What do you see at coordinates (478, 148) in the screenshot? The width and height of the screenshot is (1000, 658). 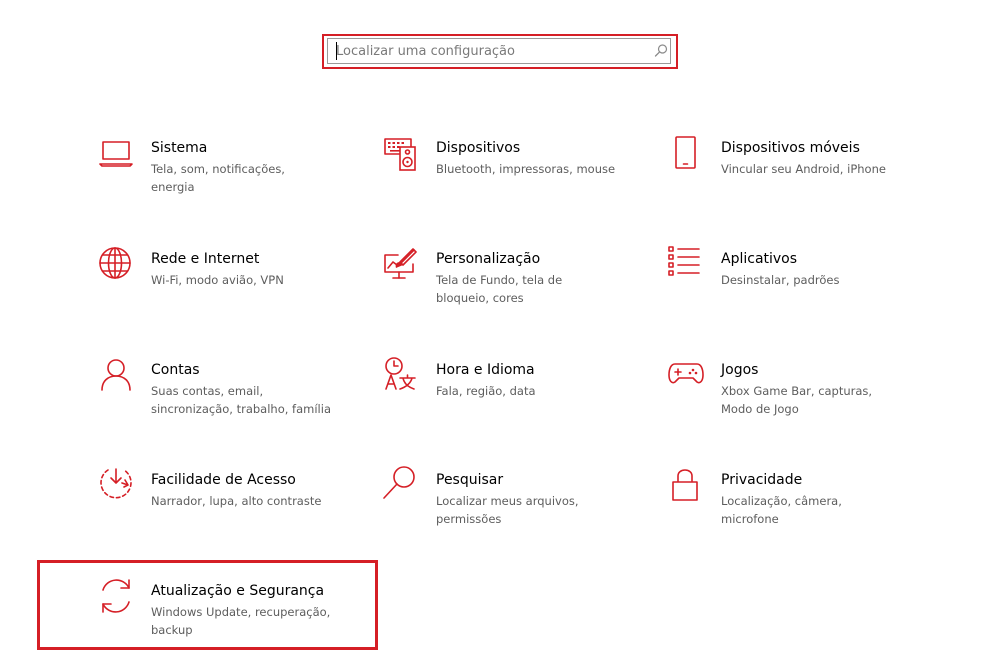 I see `category-title: Dispositivos` at bounding box center [478, 148].